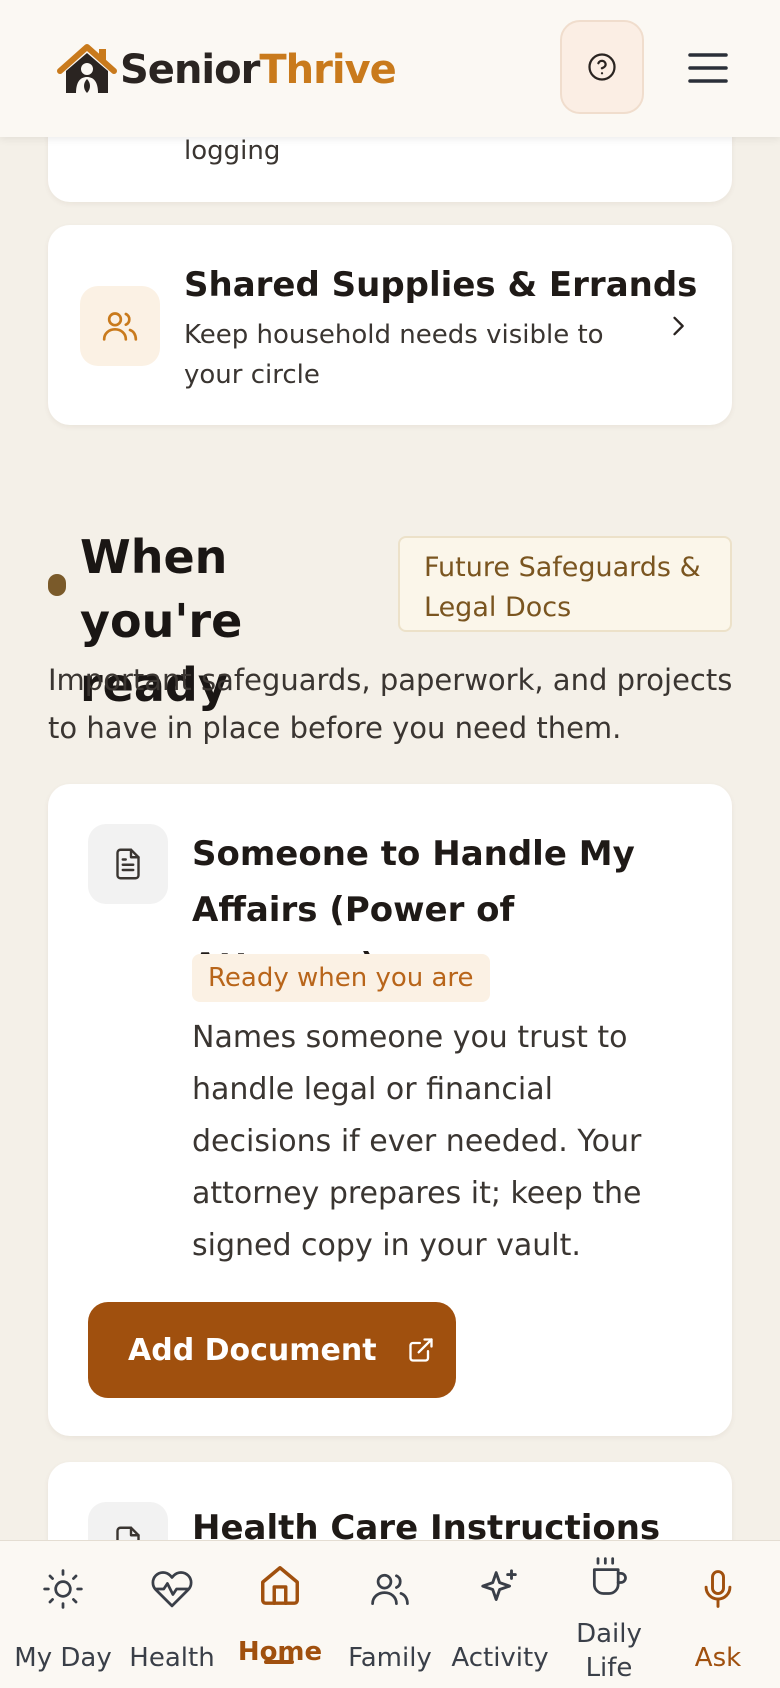  Describe the element at coordinates (63, 1589) in the screenshot. I see `sun-icon` at that location.